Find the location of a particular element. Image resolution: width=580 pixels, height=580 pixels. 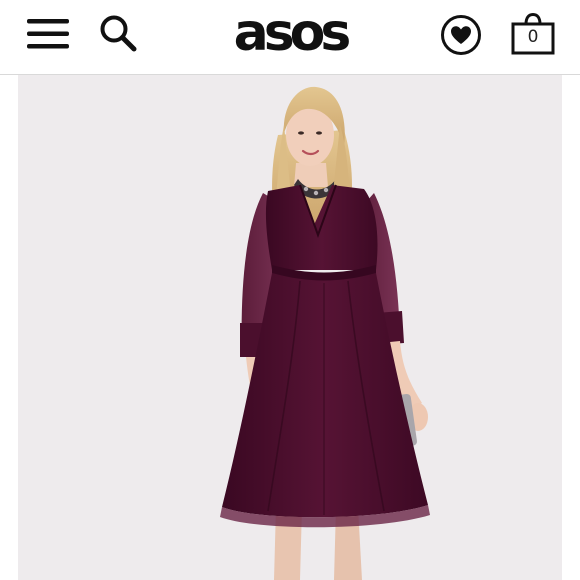

search-icon is located at coordinates (118, 33).